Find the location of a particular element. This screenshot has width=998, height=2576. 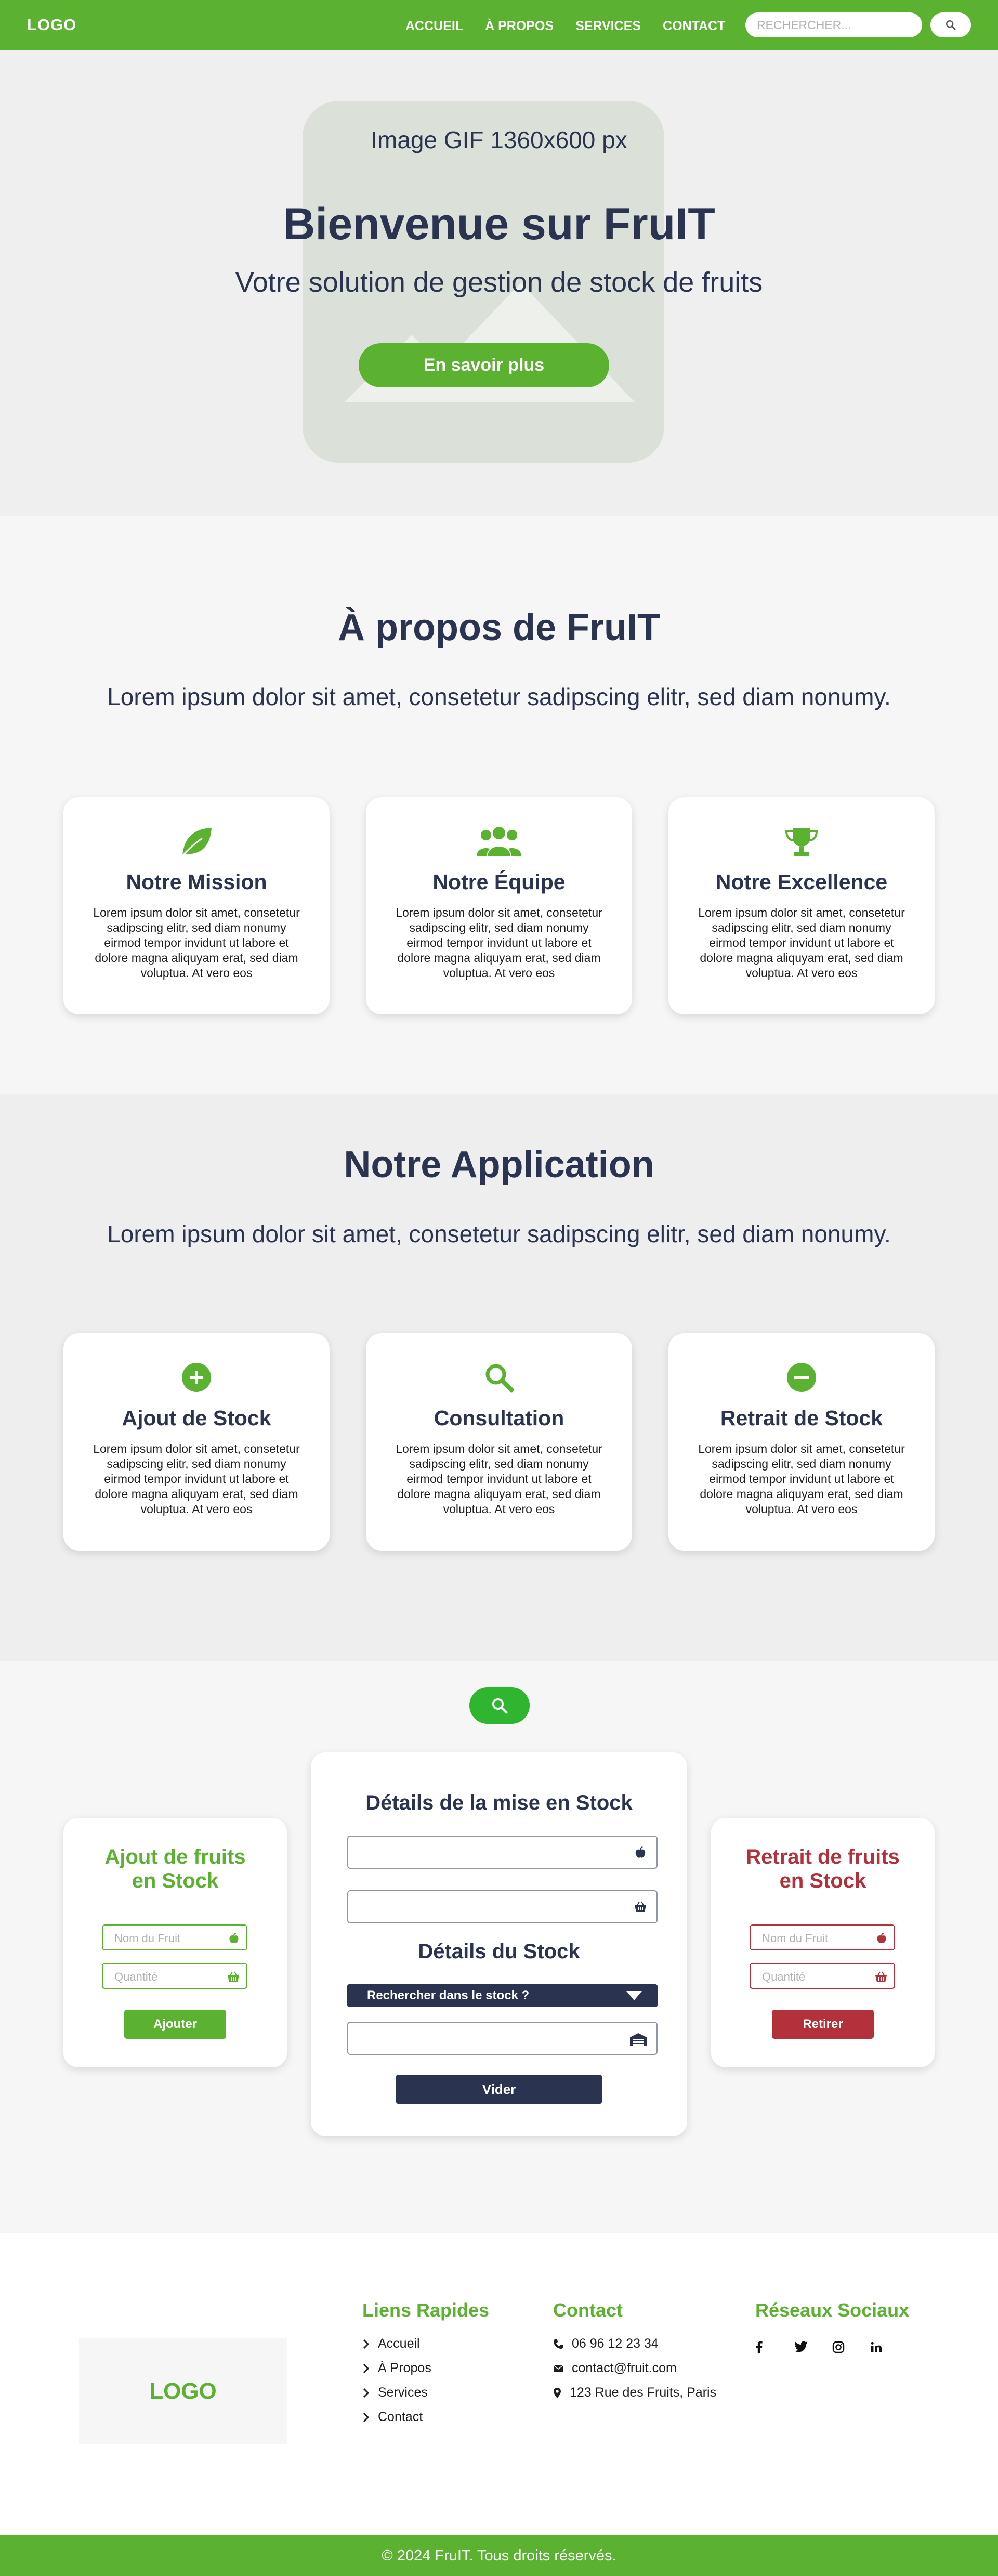

stock-details-title: Détails de la mise en Stock is located at coordinates (499, 1802).